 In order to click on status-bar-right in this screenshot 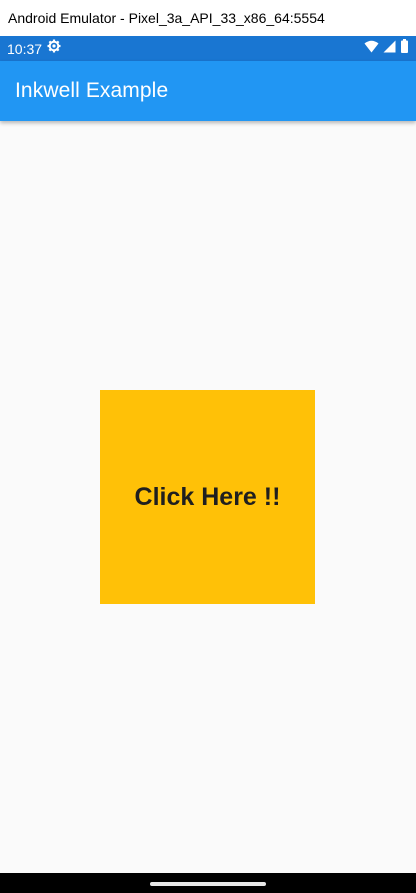, I will do `click(386, 48)`.